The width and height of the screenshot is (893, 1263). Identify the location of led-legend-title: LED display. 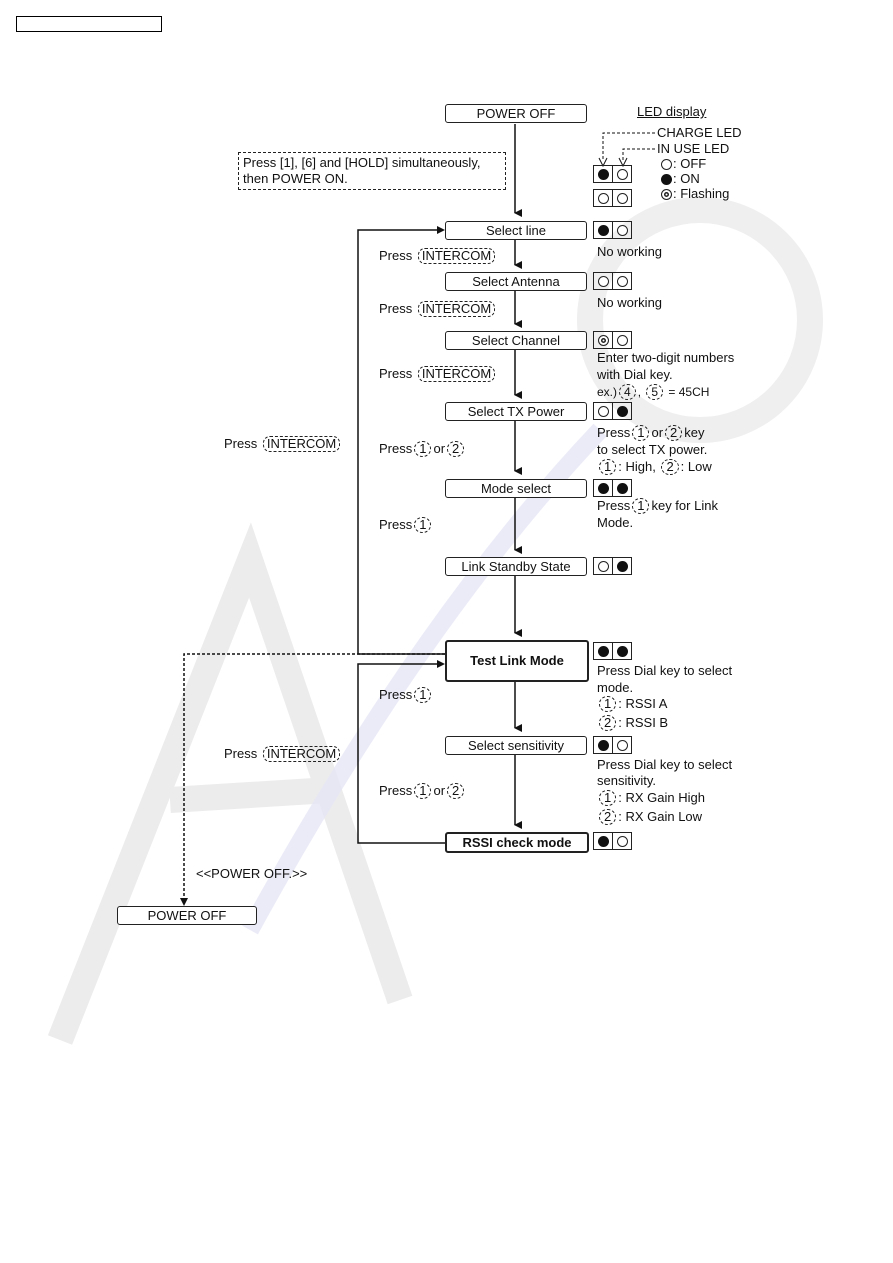
(672, 111).